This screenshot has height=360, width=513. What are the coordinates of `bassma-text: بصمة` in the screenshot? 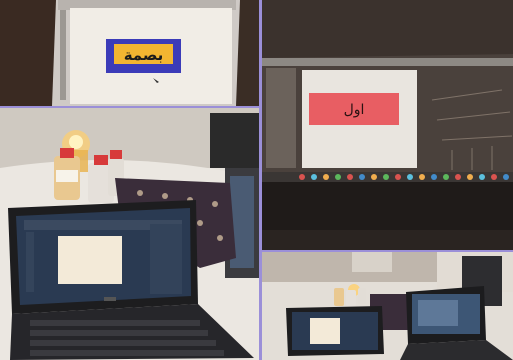 It's located at (144, 55).